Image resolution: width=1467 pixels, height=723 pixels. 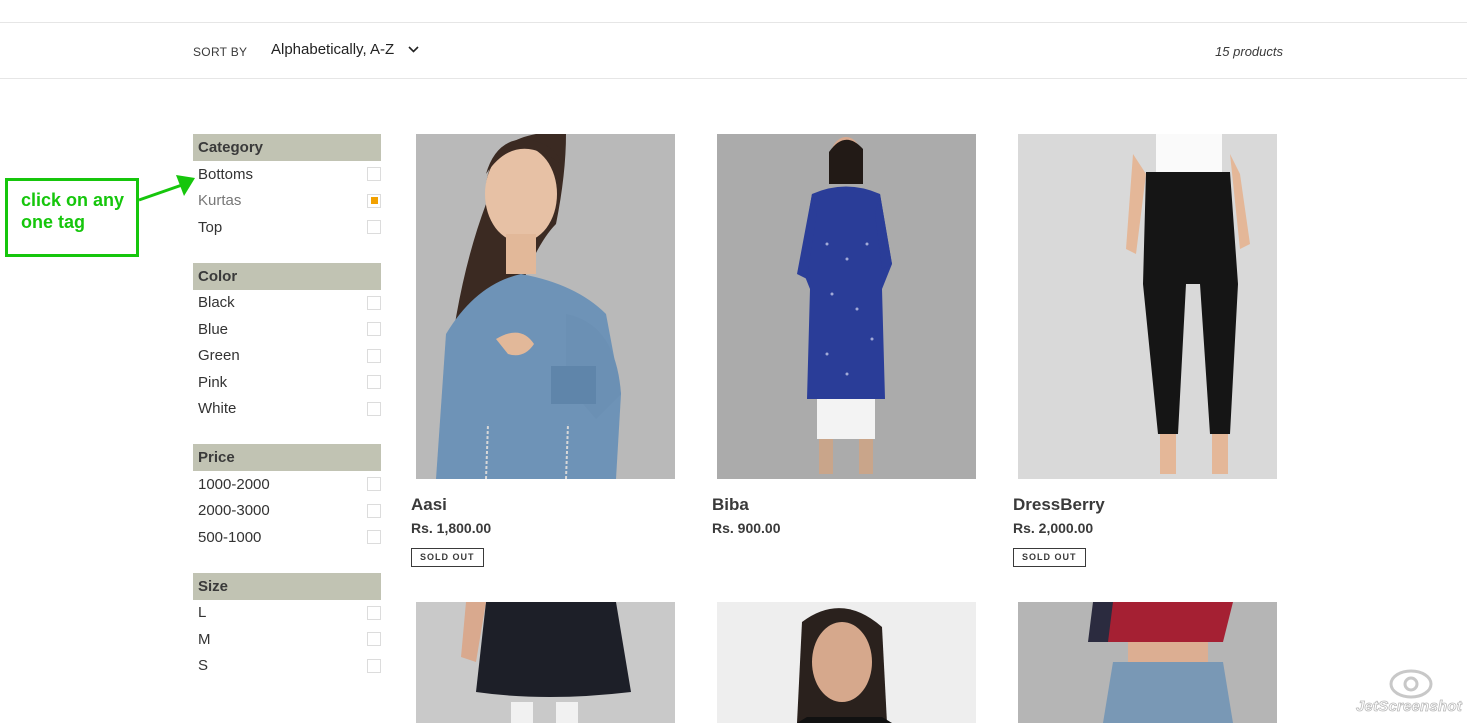 What do you see at coordinates (166, 188) in the screenshot?
I see `arrow-icon` at bounding box center [166, 188].